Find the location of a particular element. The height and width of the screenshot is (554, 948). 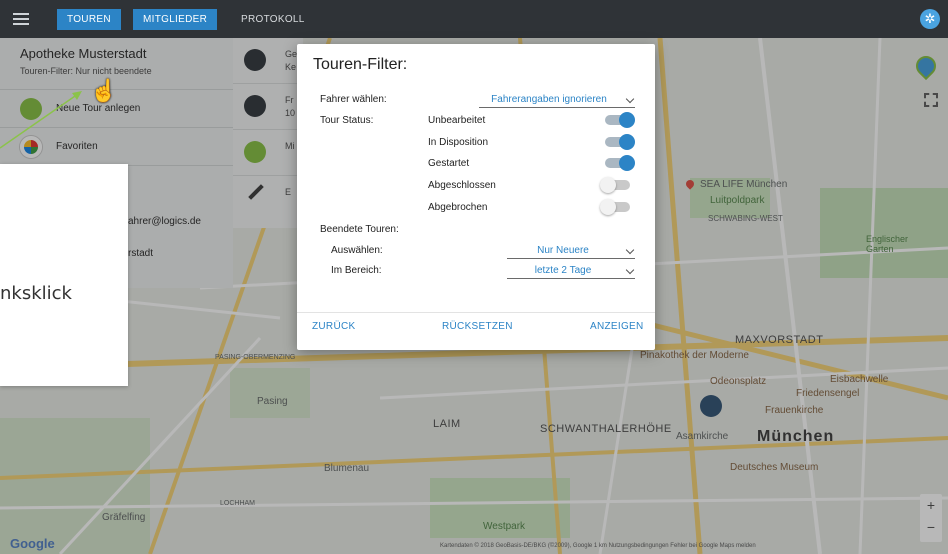

status-in-disposition-toggle is located at coordinates (619, 142).